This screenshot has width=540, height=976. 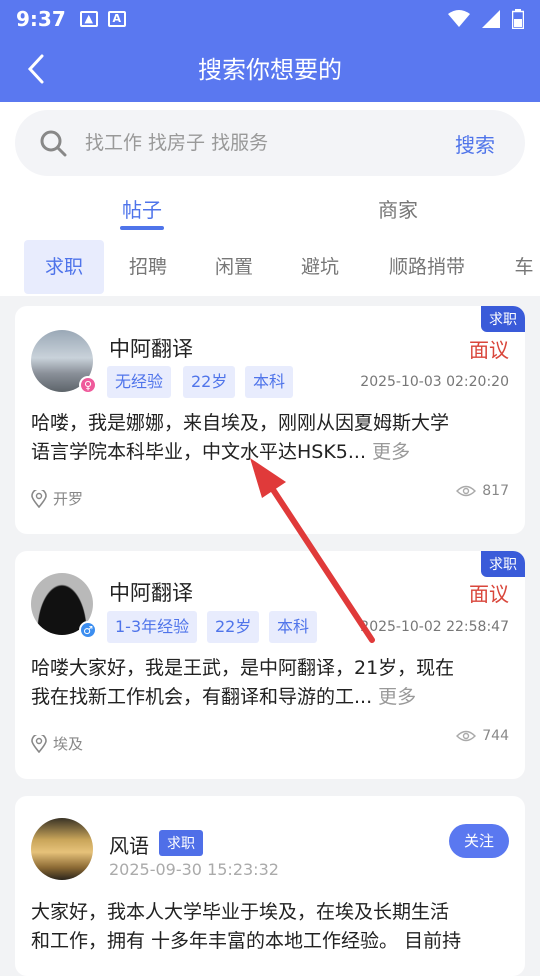 What do you see at coordinates (518, 19) in the screenshot?
I see `battery-icon` at bounding box center [518, 19].